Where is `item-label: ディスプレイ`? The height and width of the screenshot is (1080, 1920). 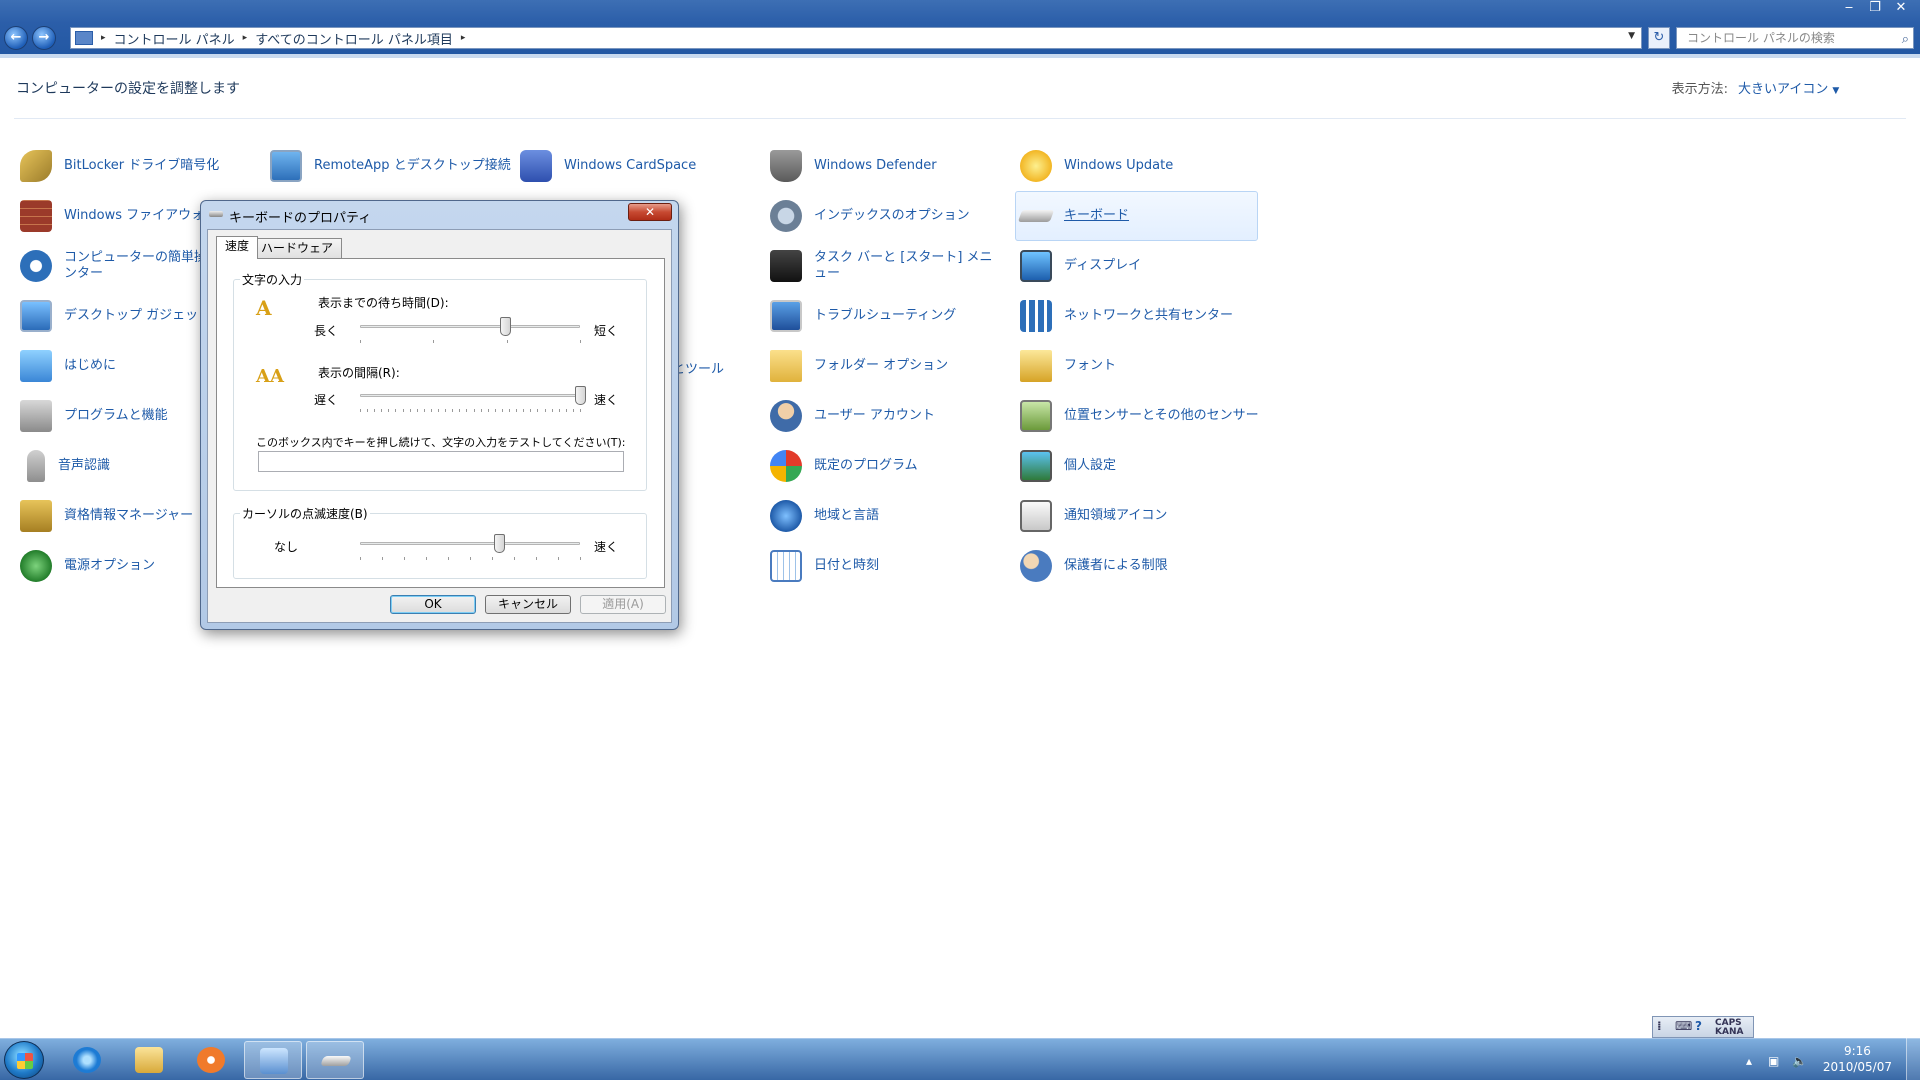
item-label: ディスプレイ is located at coordinates (1103, 265).